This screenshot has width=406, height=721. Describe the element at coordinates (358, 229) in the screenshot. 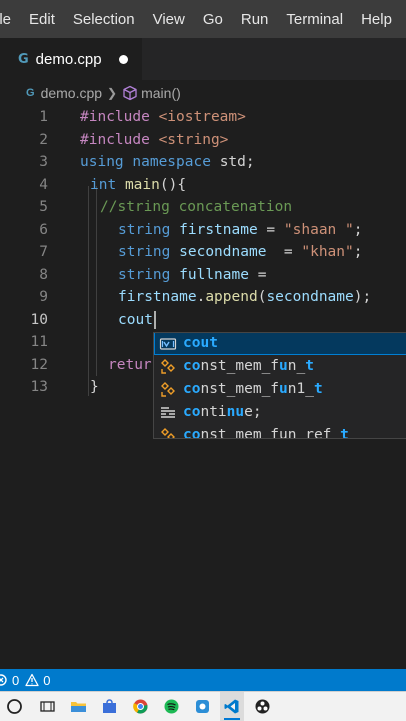

I see `code-token: ;` at that location.